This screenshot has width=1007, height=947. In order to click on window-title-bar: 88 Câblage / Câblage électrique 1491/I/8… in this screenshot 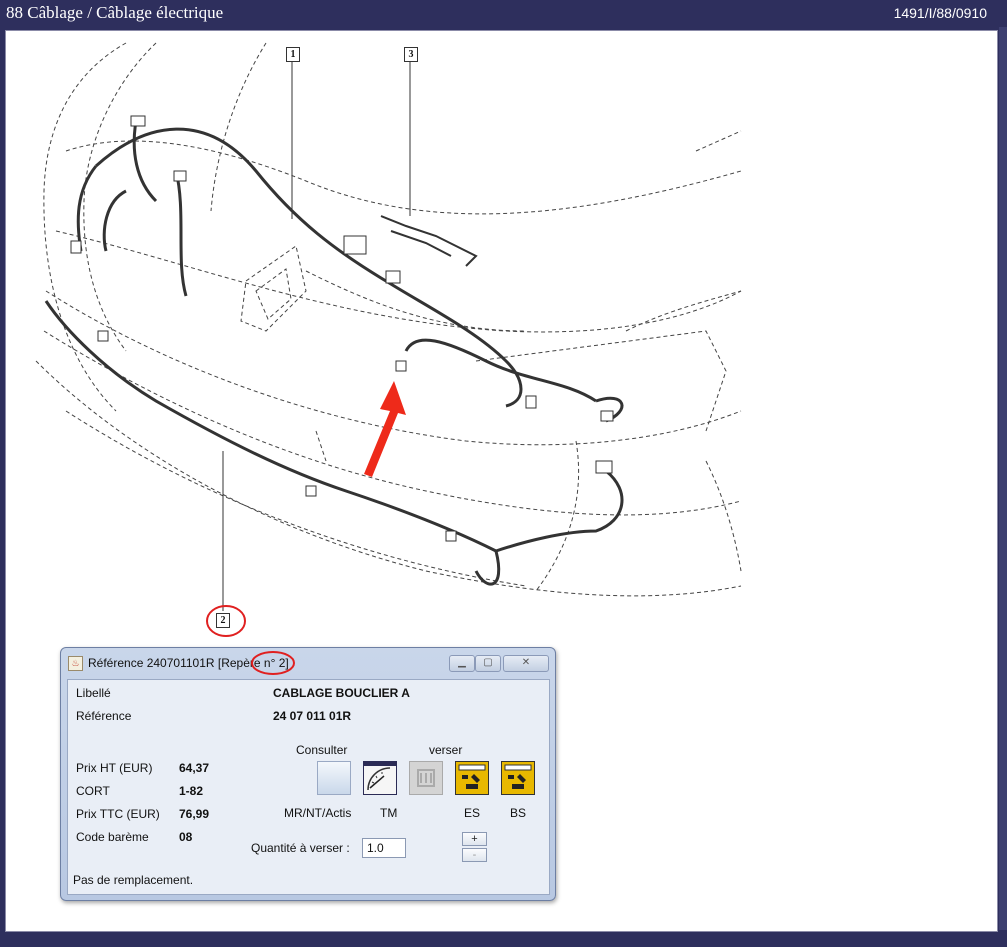, I will do `click(503, 13)`.